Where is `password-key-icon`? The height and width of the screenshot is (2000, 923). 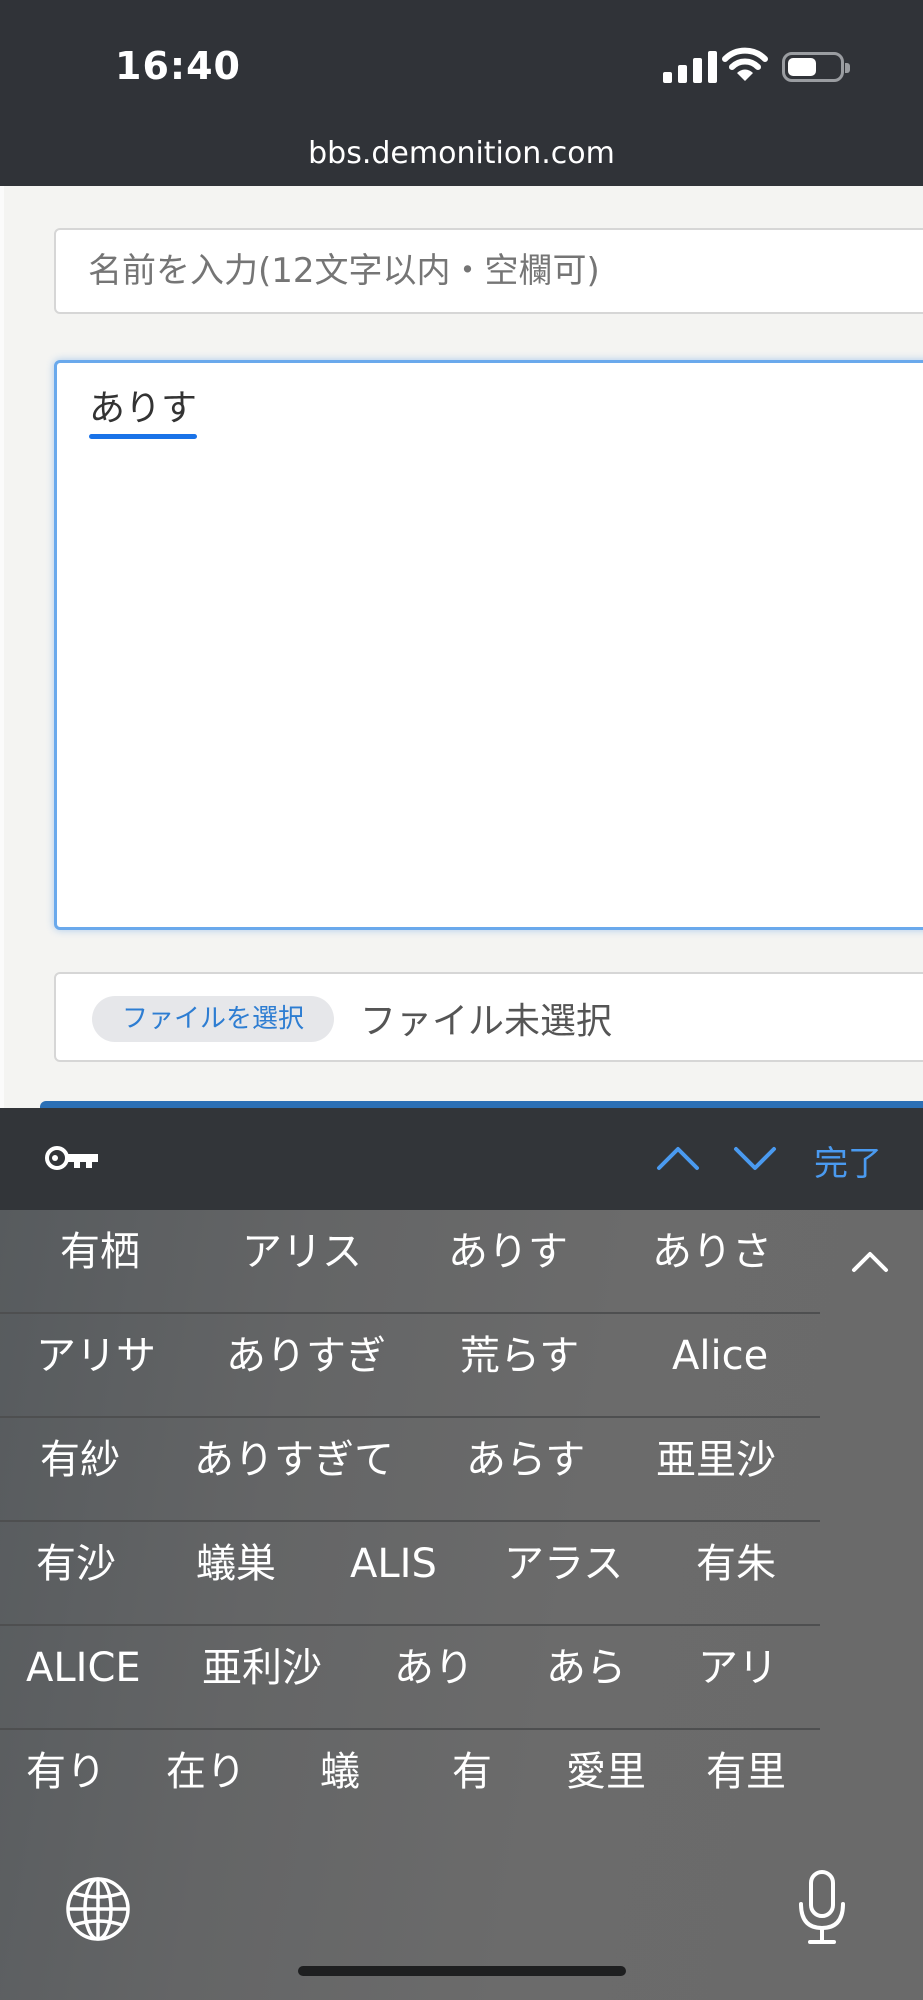 password-key-icon is located at coordinates (73, 1158).